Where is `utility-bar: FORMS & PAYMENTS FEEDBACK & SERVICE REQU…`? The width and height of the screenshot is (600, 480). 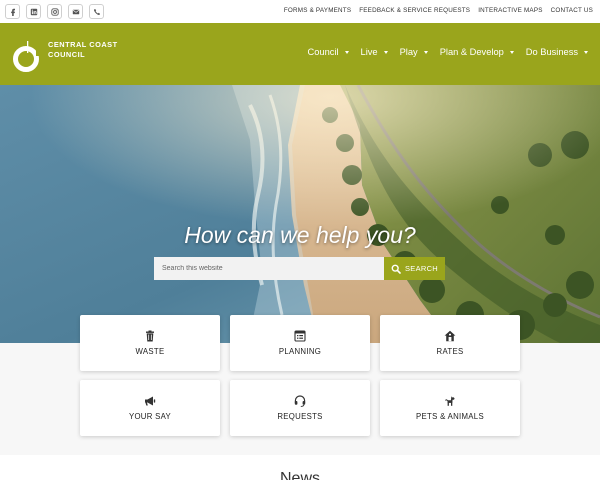 utility-bar: FORMS & PAYMENTS FEEDBACK & SERVICE REQU… is located at coordinates (300, 11).